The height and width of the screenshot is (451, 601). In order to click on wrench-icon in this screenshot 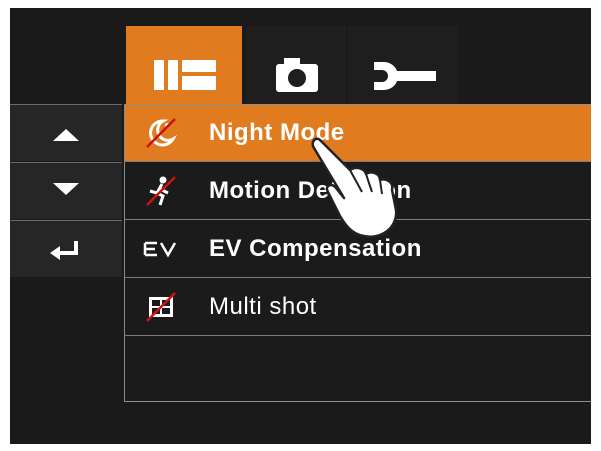, I will do `click(405, 76)`.